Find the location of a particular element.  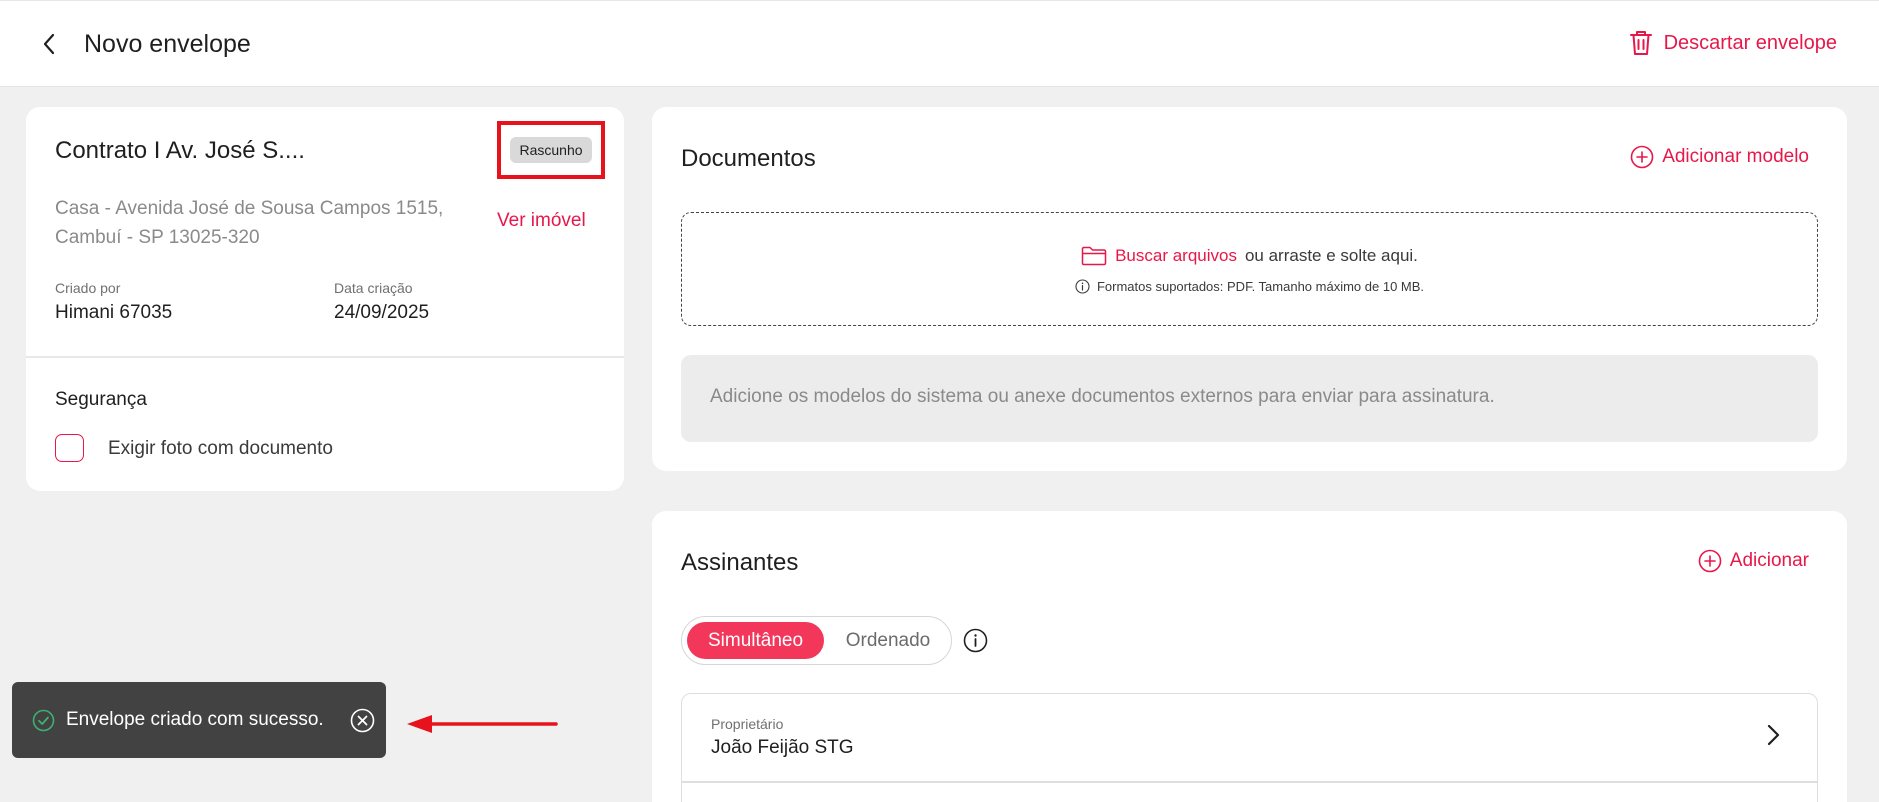

annotation-highlight-box: Rascunho is located at coordinates (551, 150).